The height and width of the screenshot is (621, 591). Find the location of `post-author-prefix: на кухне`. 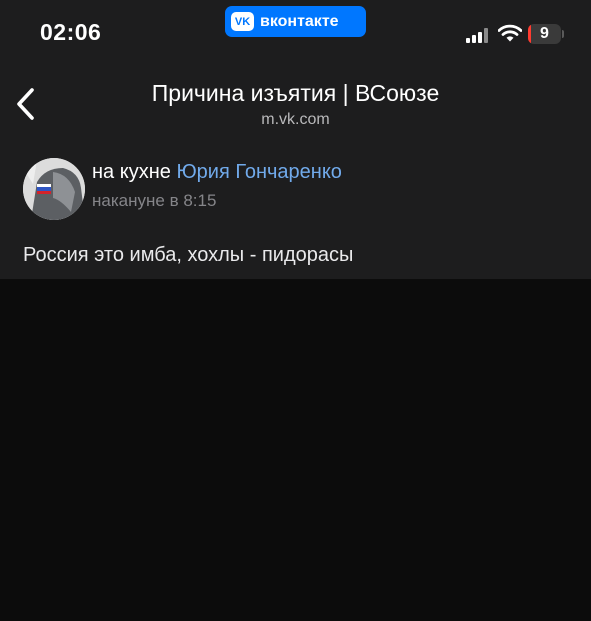

post-author-prefix: на кухне is located at coordinates (131, 172).